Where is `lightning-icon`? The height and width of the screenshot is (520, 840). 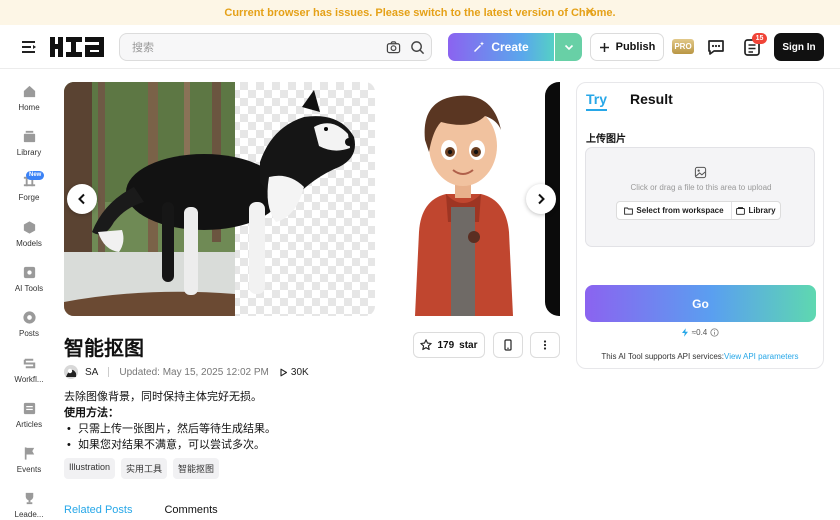 lightning-icon is located at coordinates (684, 332).